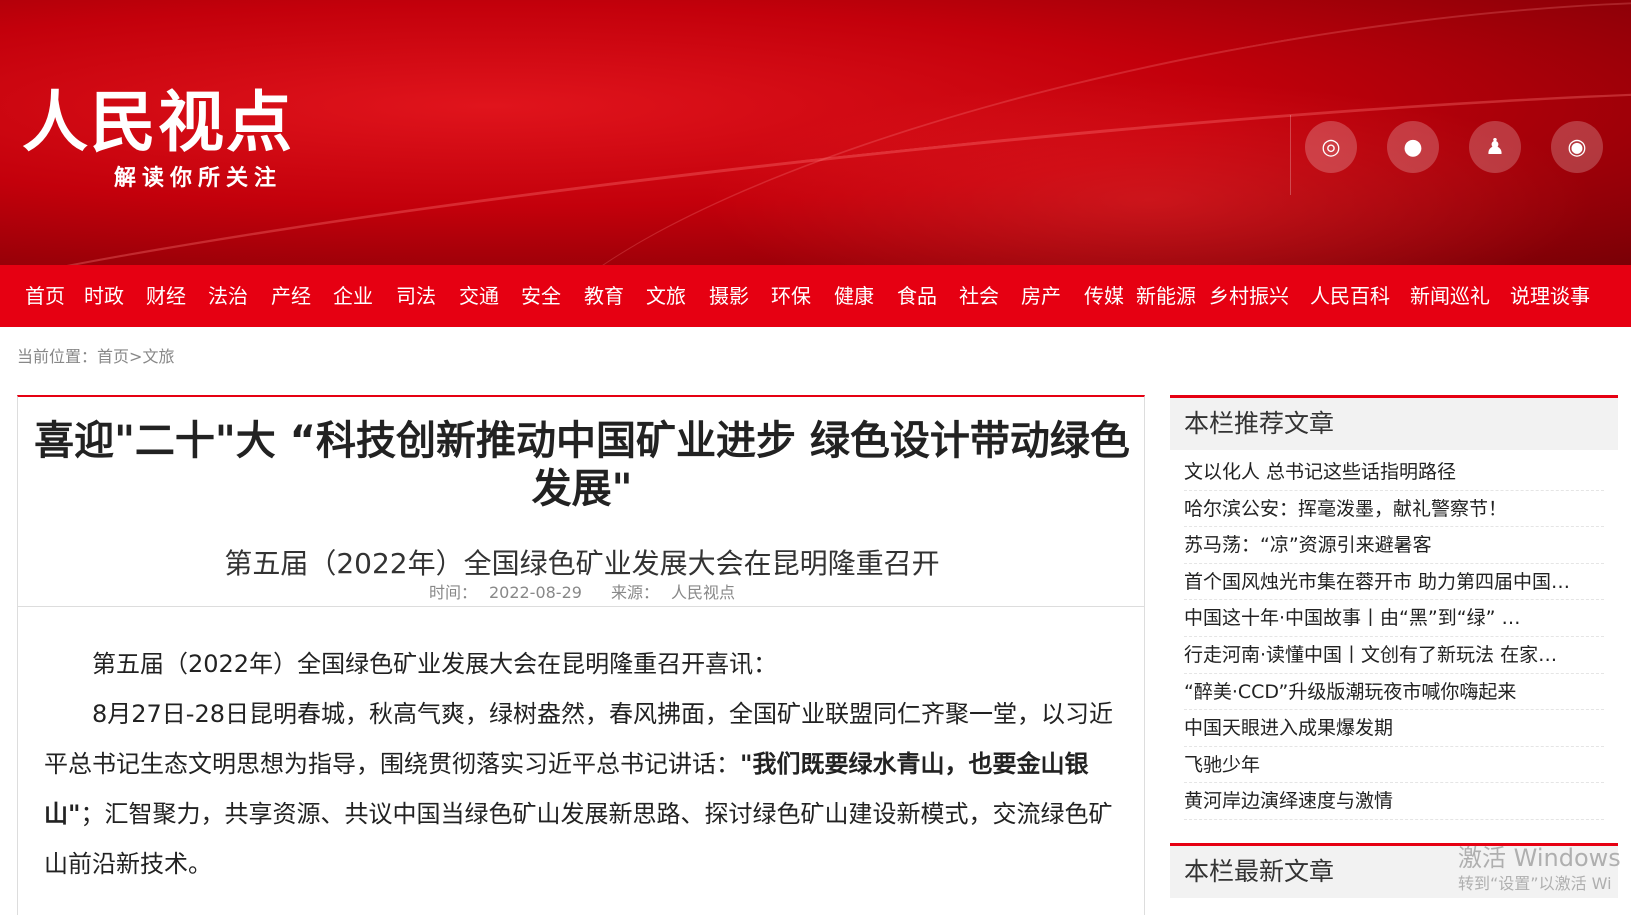  What do you see at coordinates (136, 356) in the screenshot?
I see `breadcrumb-sep: >` at bounding box center [136, 356].